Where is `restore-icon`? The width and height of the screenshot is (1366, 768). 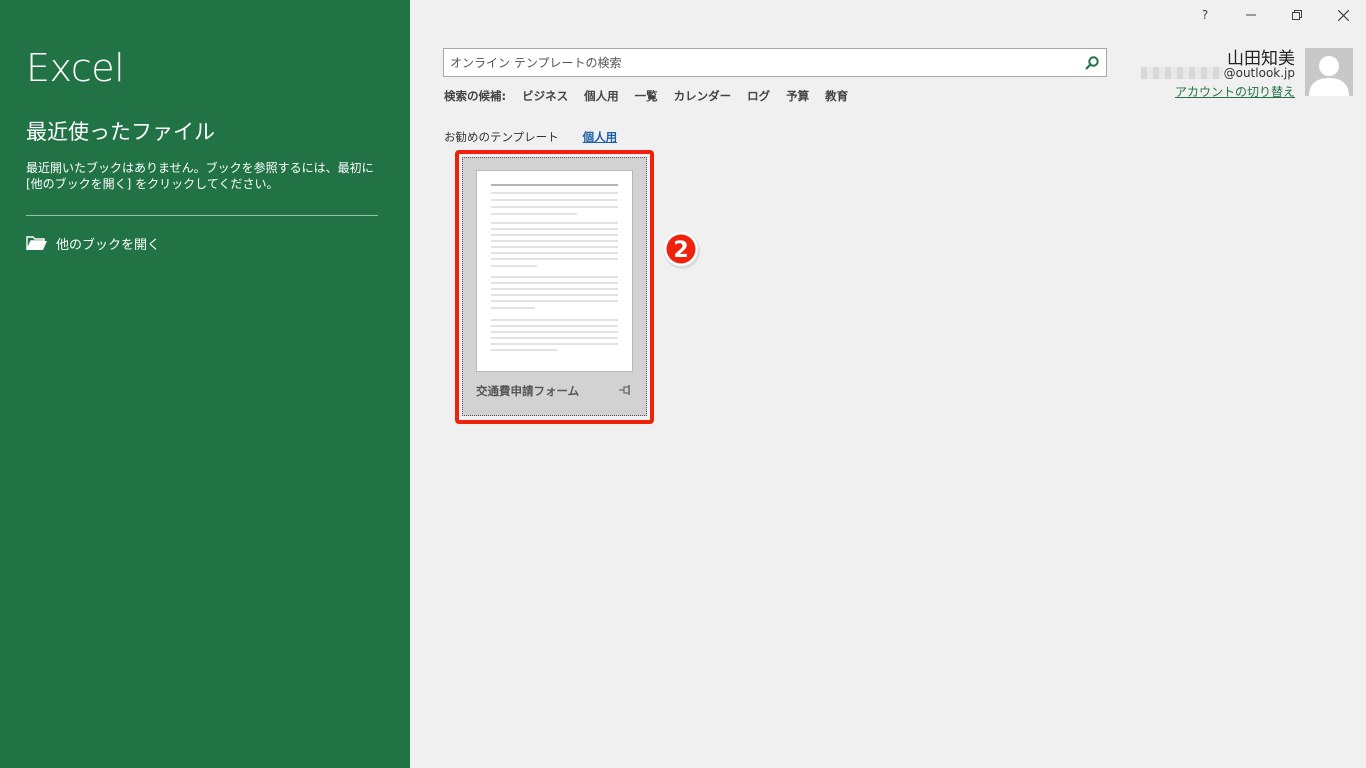 restore-icon is located at coordinates (1297, 15).